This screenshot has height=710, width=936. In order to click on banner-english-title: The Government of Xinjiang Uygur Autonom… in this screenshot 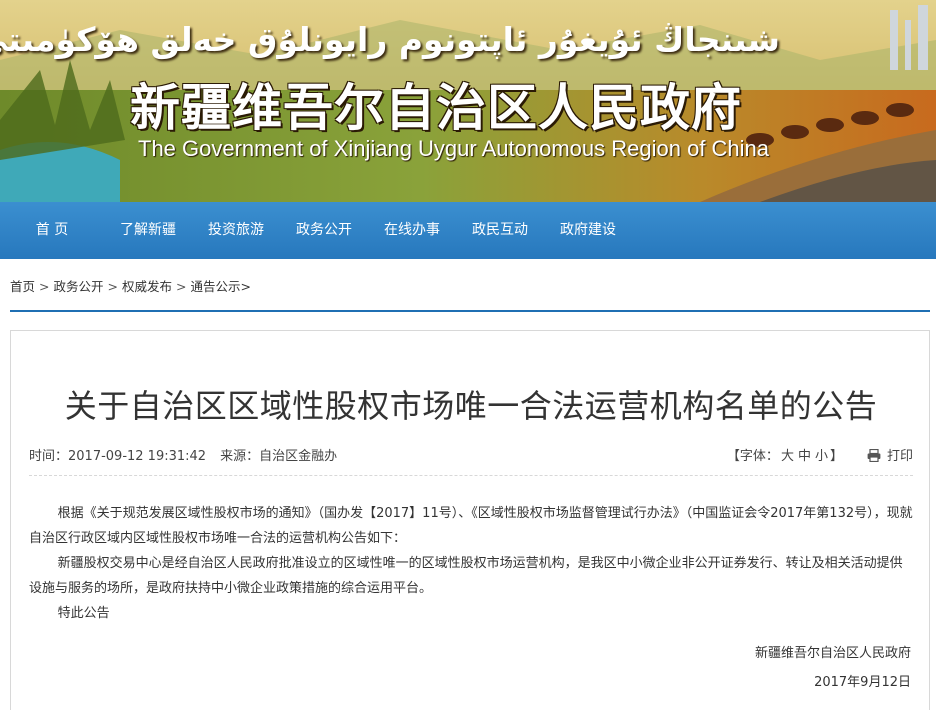, I will do `click(454, 148)`.